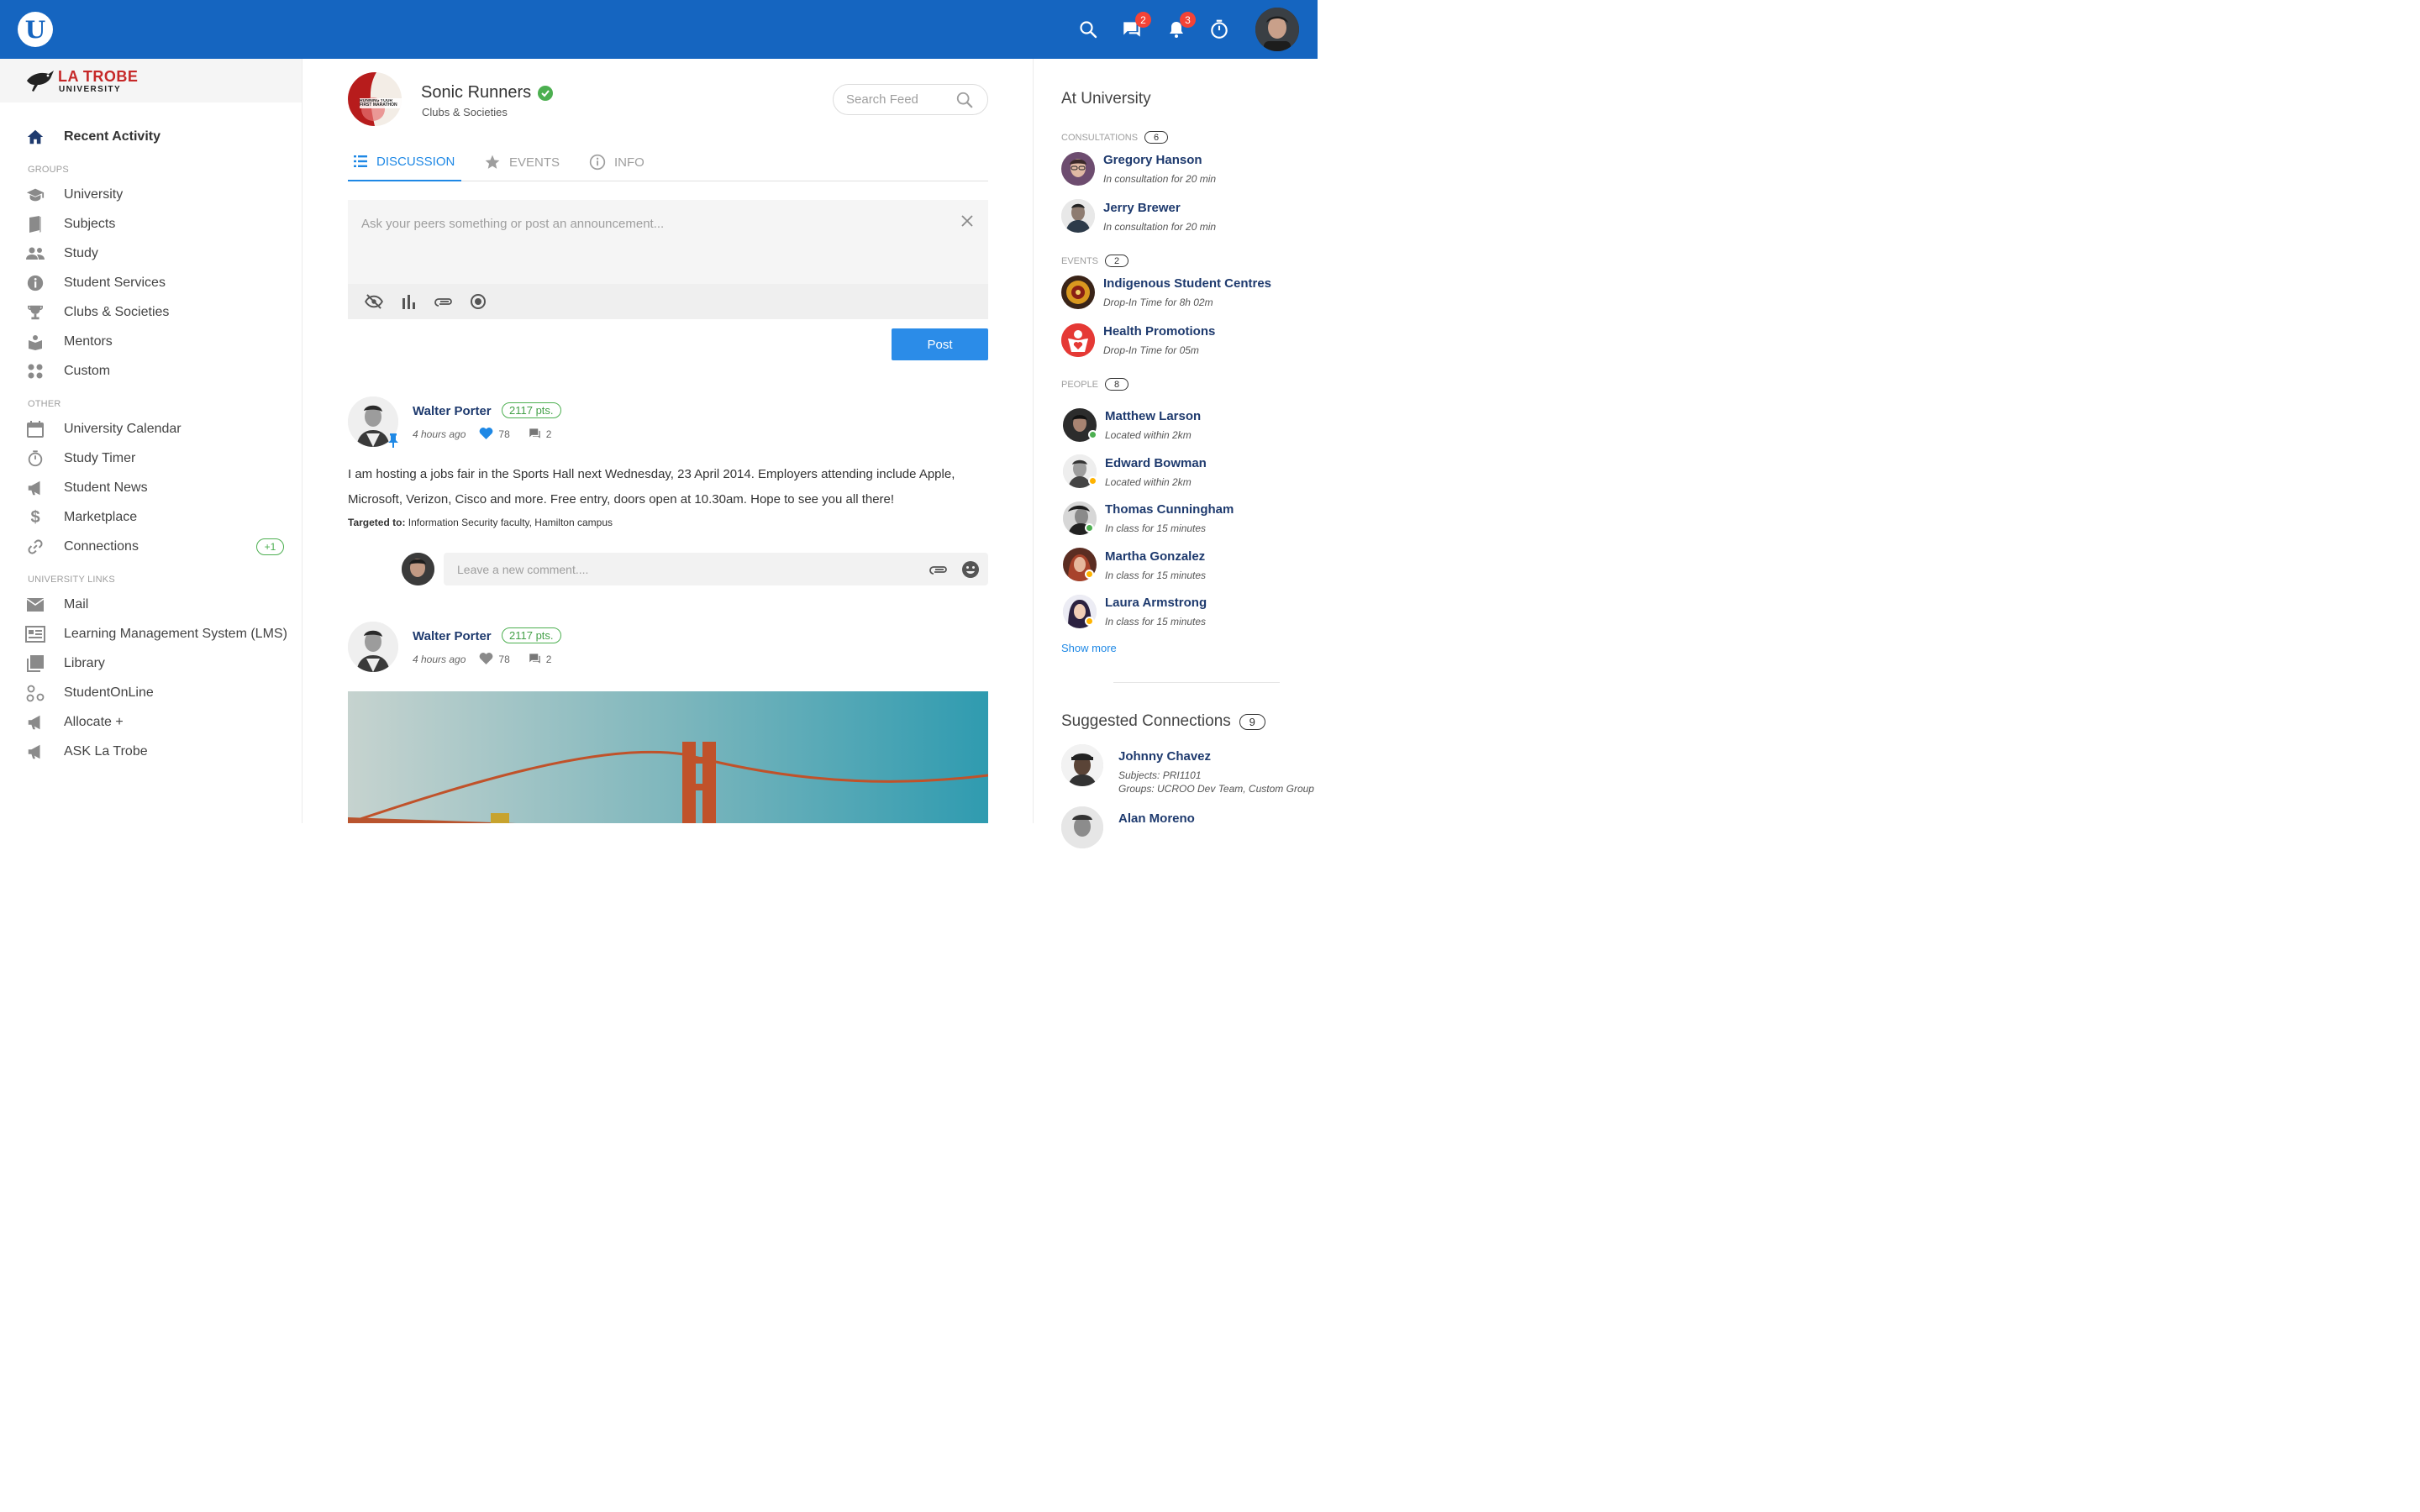 Image resolution: width=2420 pixels, height=1512 pixels. Describe the element at coordinates (1089, 648) in the screenshot. I see `show-more-link: Show more` at that location.